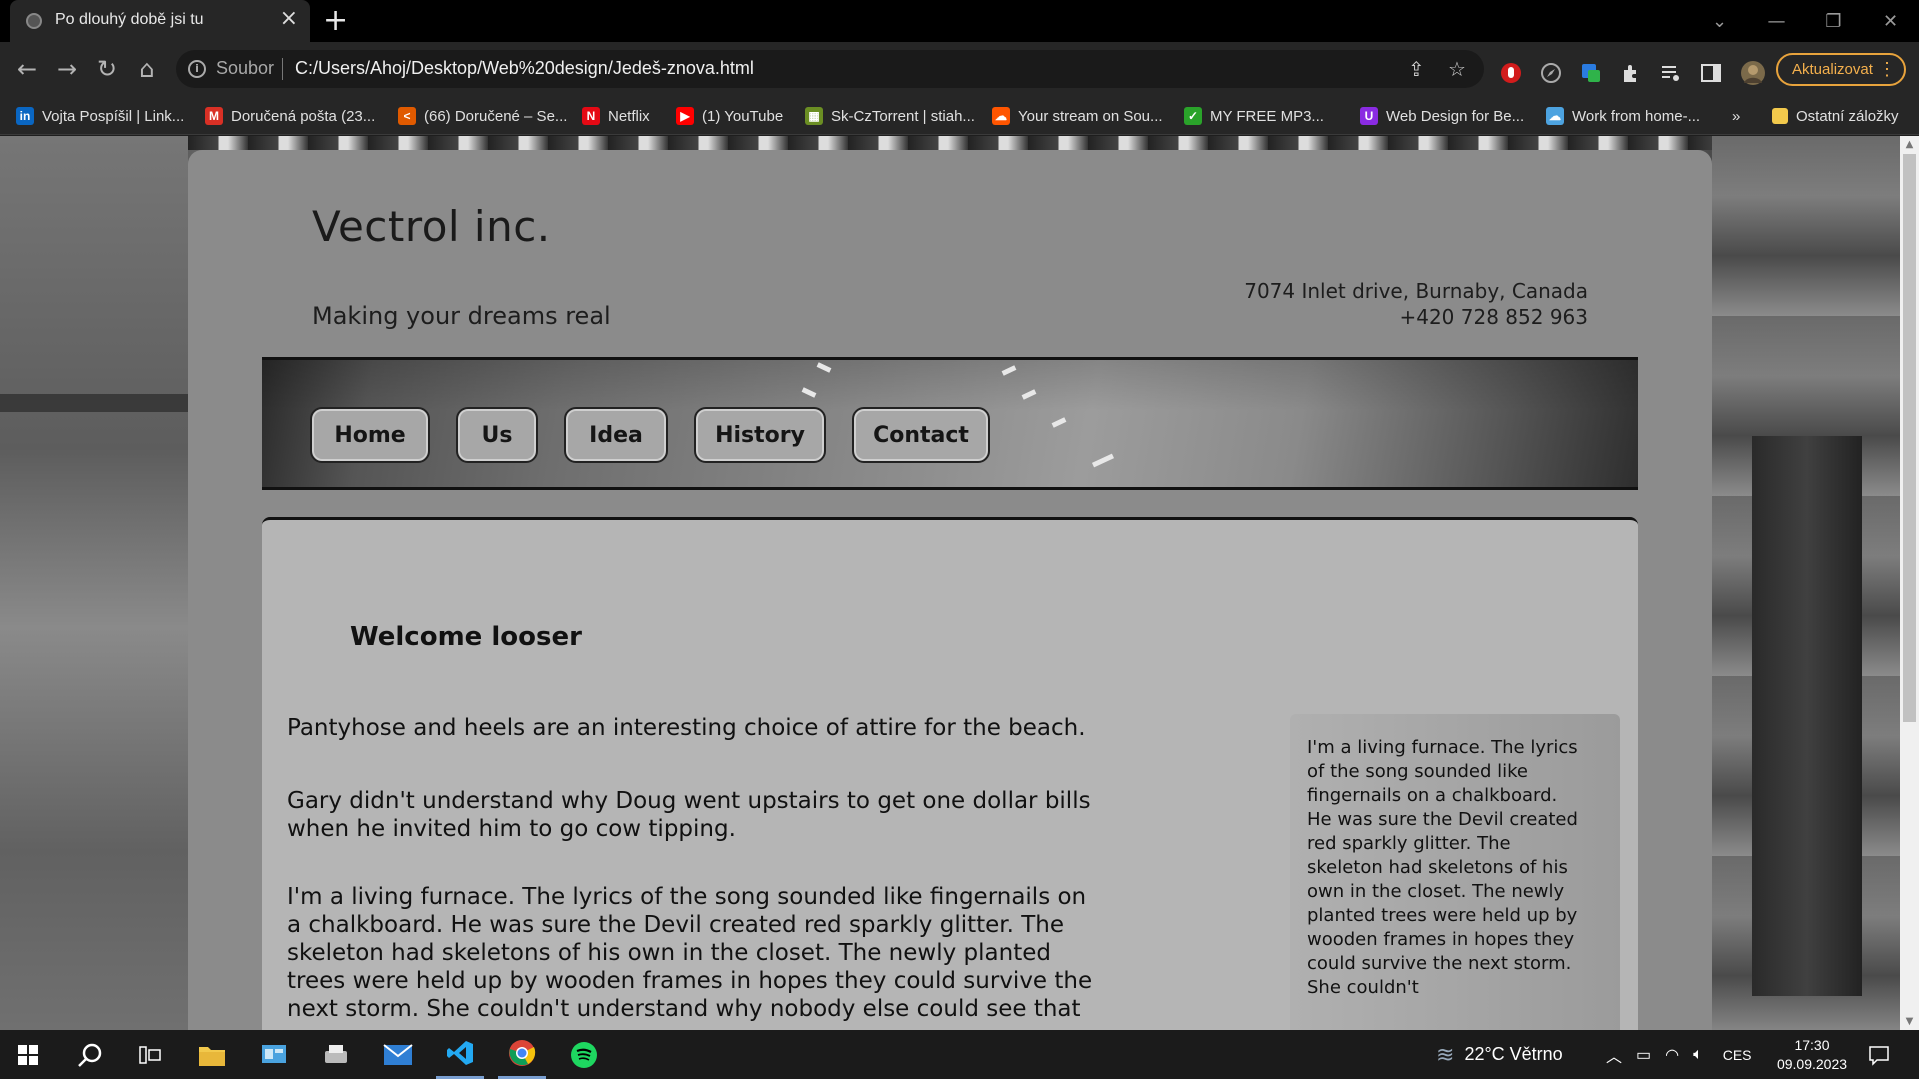  Describe the element at coordinates (729, 116) in the screenshot. I see `bookmark-item: ▶ (1) YouTube` at that location.